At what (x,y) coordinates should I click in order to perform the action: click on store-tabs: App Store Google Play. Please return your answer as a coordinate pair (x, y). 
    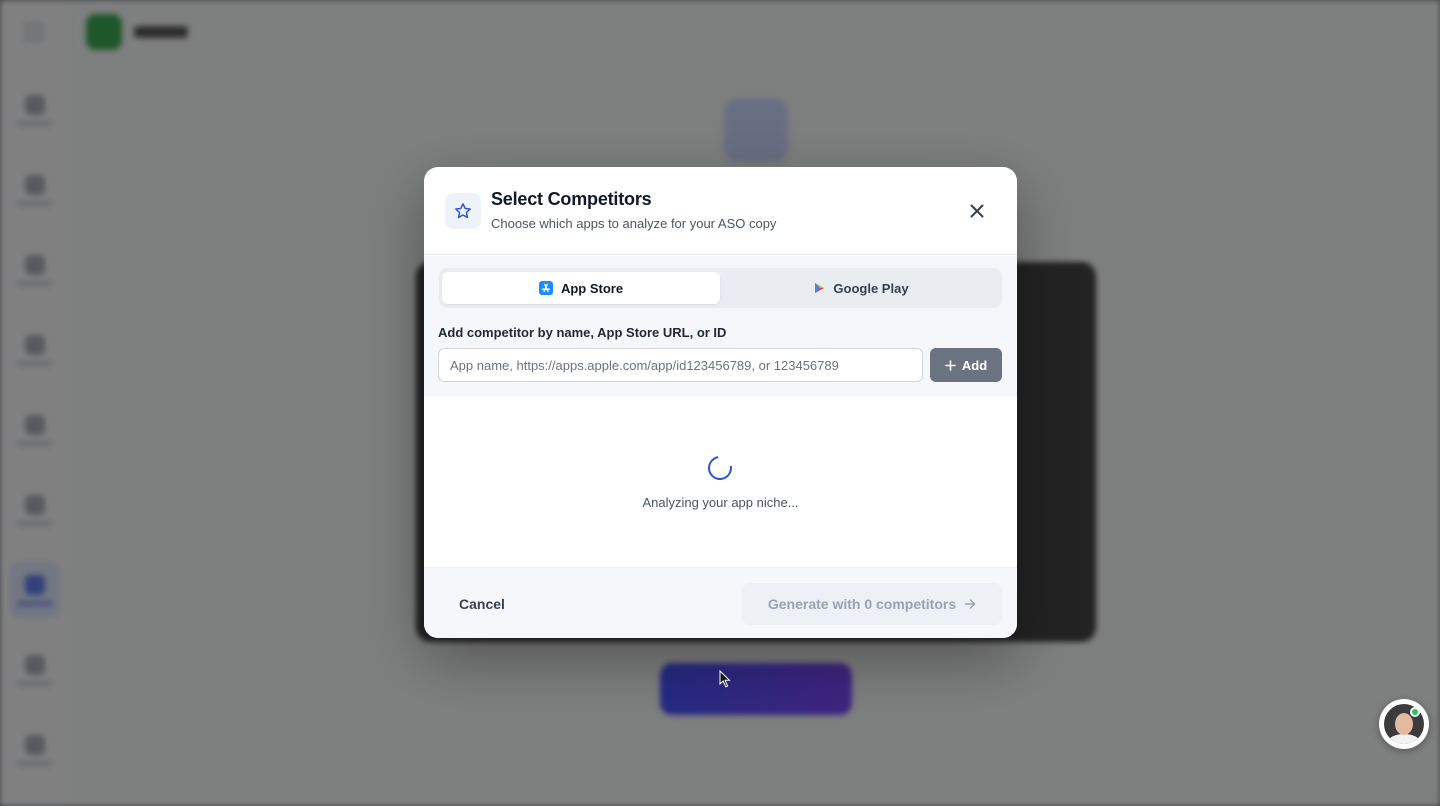
    Looking at the image, I should click on (720, 288).